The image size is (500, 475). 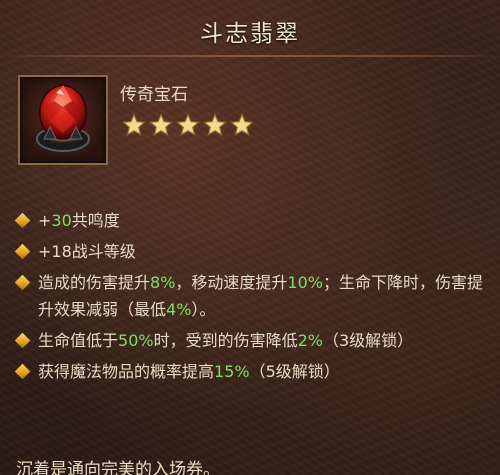 What do you see at coordinates (95, 220) in the screenshot?
I see `stat-text: 共鸣度` at bounding box center [95, 220].